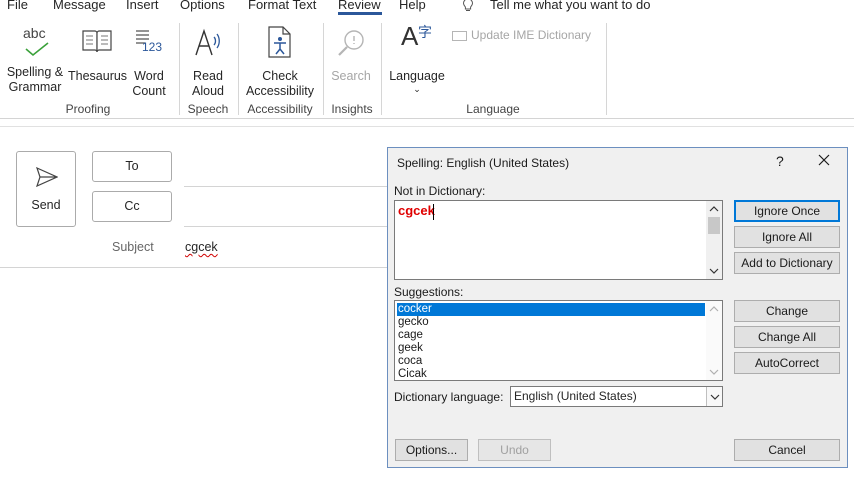 The height and width of the screenshot is (492, 854). What do you see at coordinates (714, 225) in the screenshot?
I see `scroll-thumb` at bounding box center [714, 225].